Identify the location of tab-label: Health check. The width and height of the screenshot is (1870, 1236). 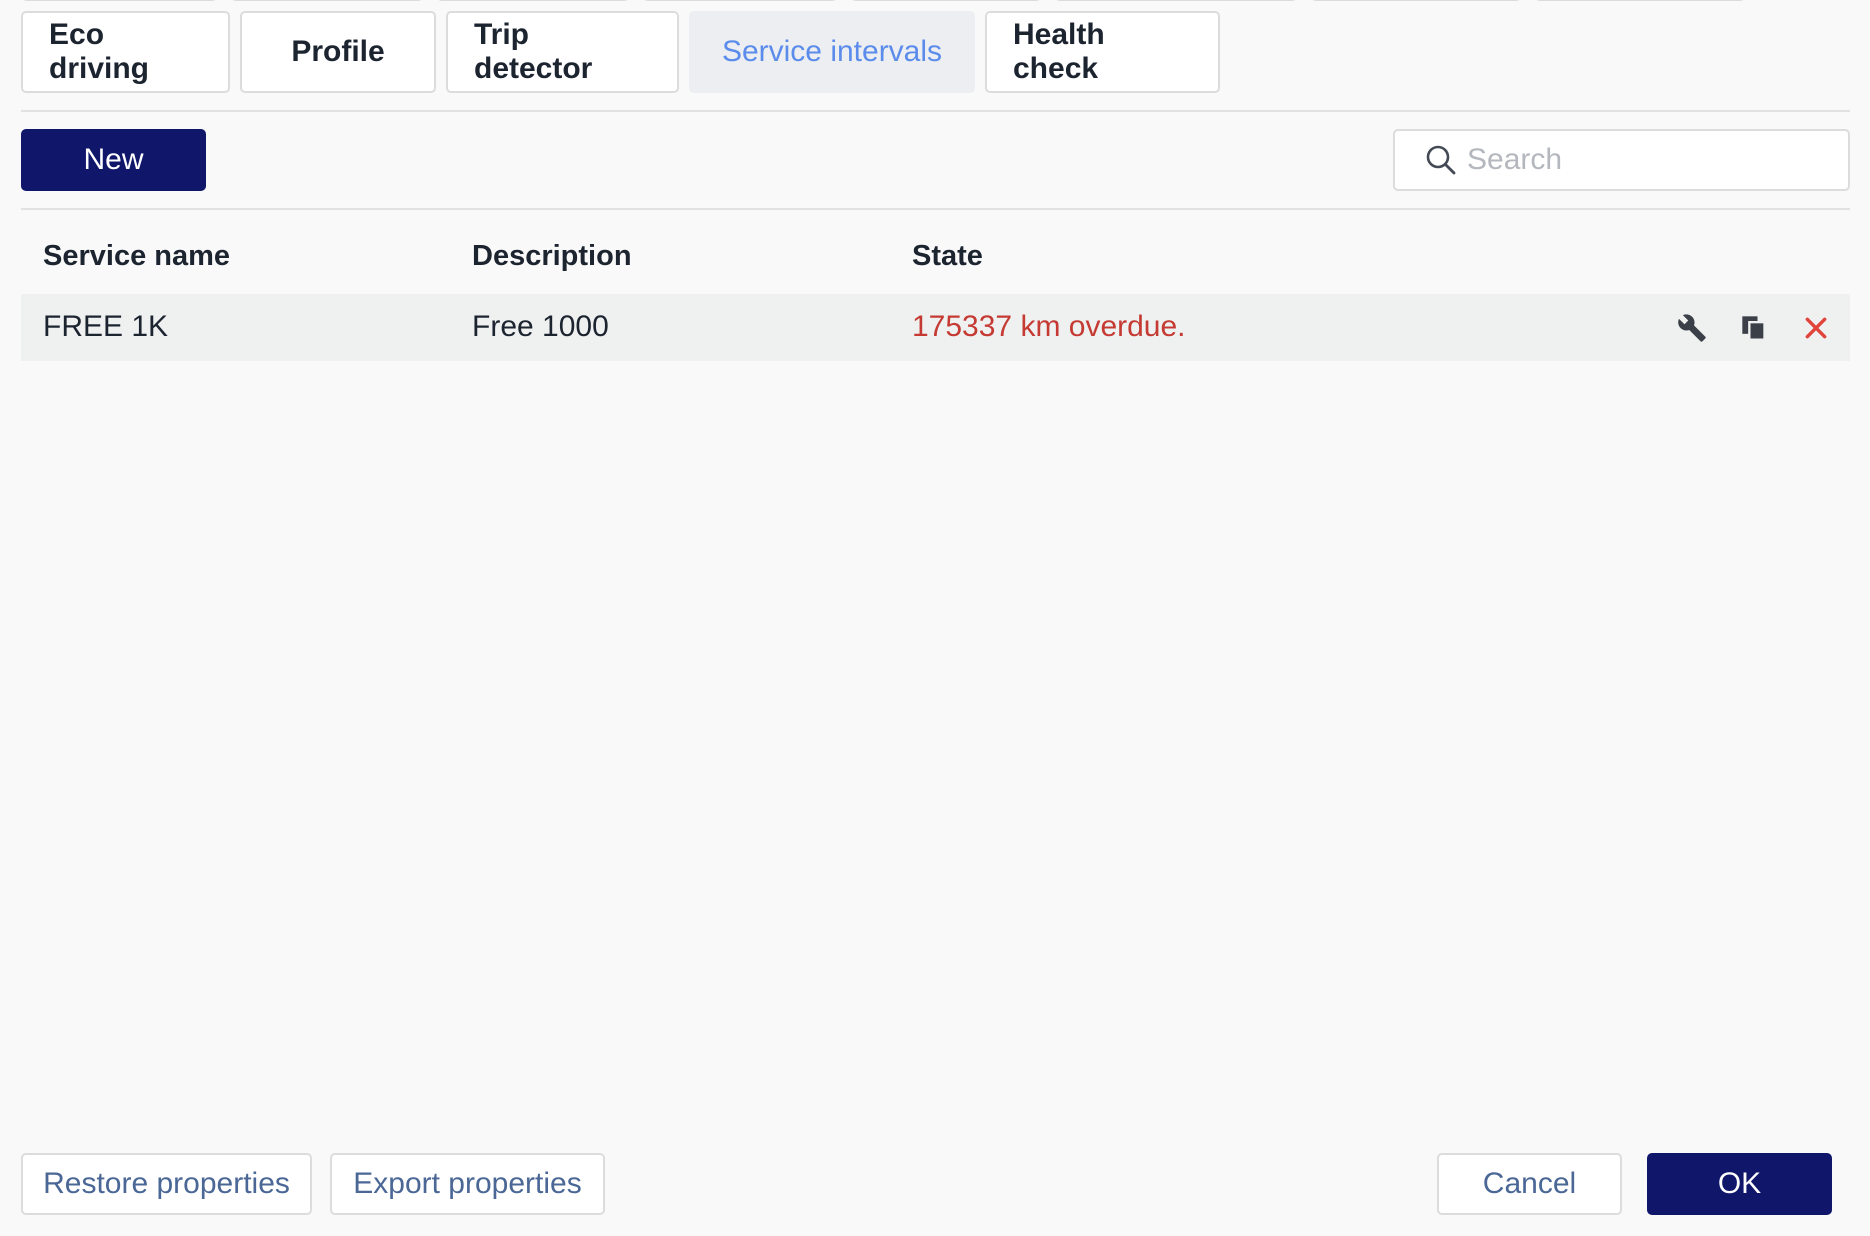
(1059, 51).